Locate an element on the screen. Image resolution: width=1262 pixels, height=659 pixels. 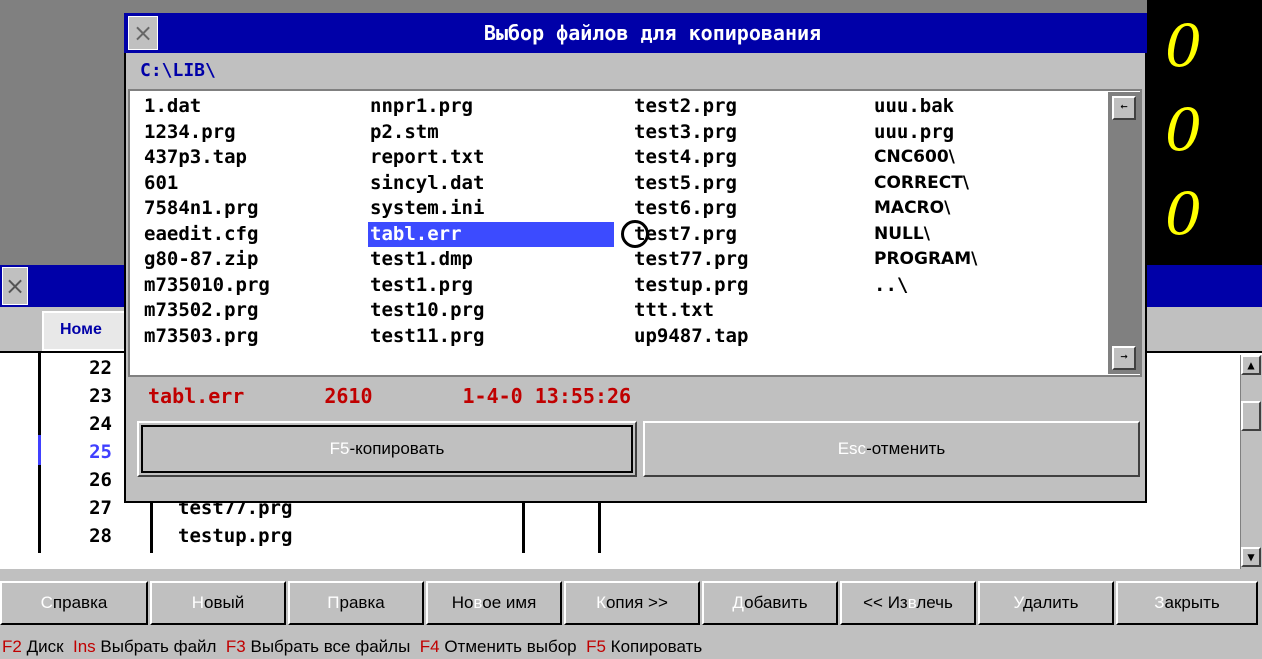
file-item: up9487.tap is located at coordinates (691, 336).